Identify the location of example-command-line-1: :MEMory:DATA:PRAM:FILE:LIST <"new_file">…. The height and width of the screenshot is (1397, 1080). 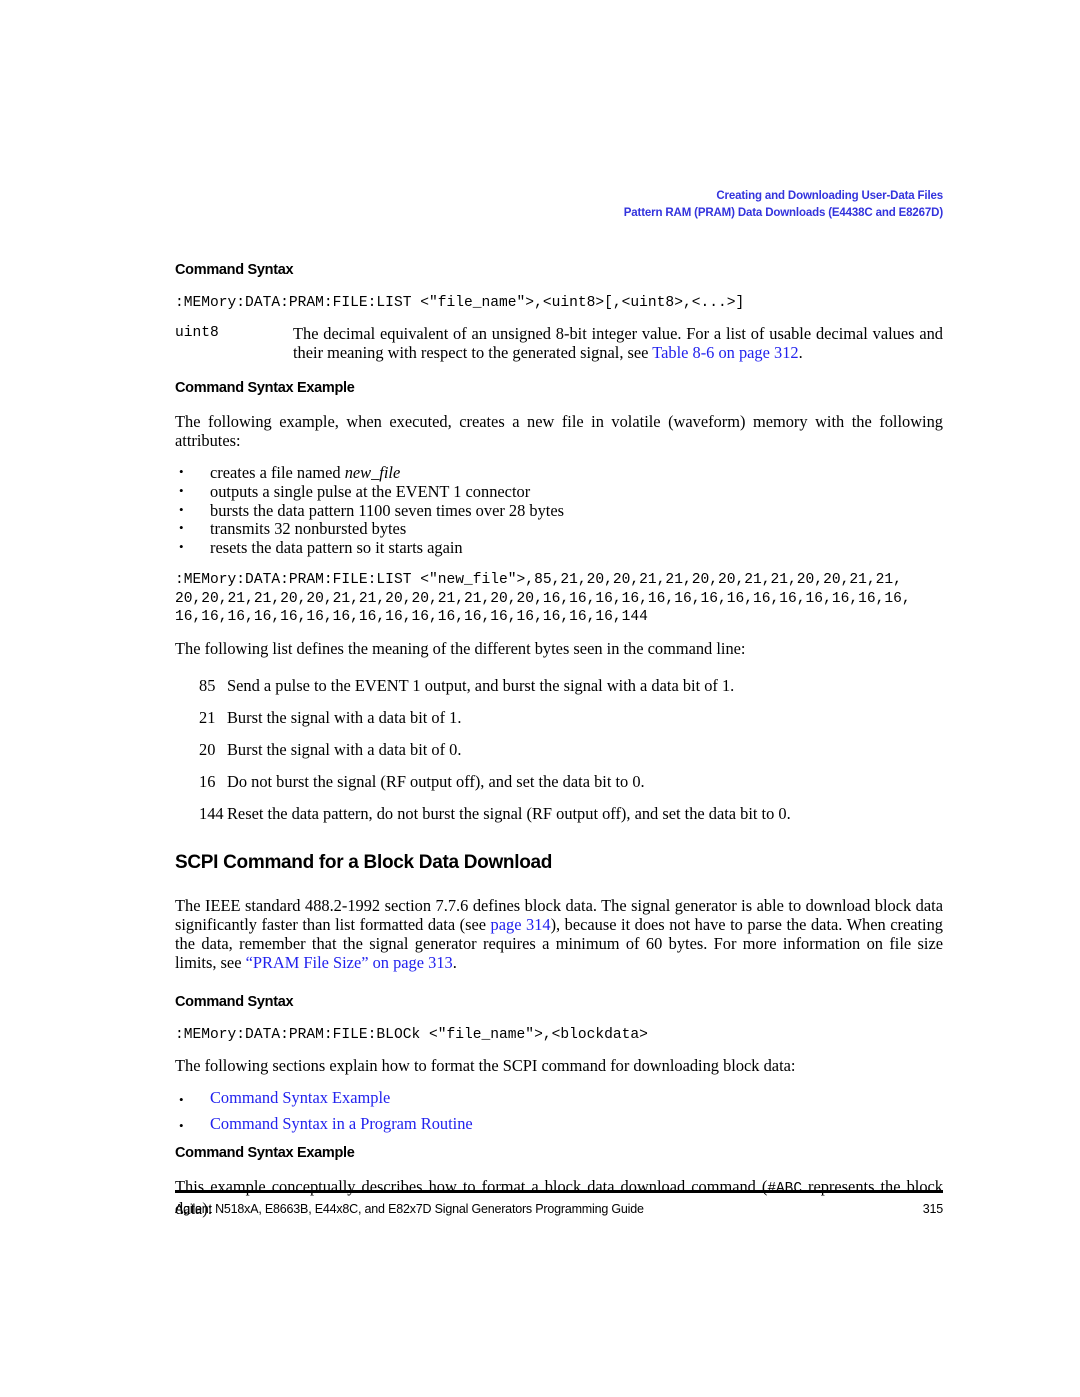
(538, 580).